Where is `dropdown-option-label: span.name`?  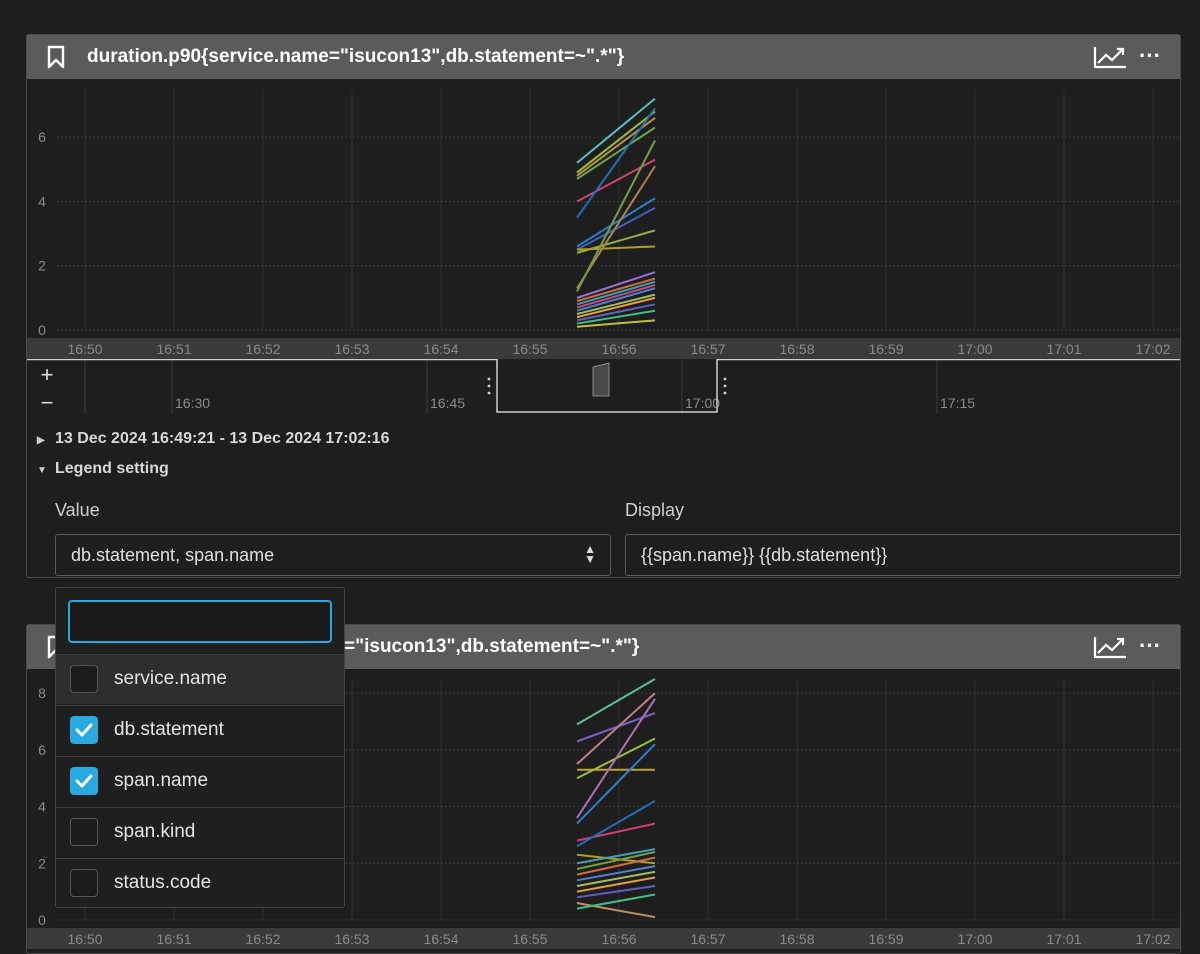 dropdown-option-label: span.name is located at coordinates (161, 780).